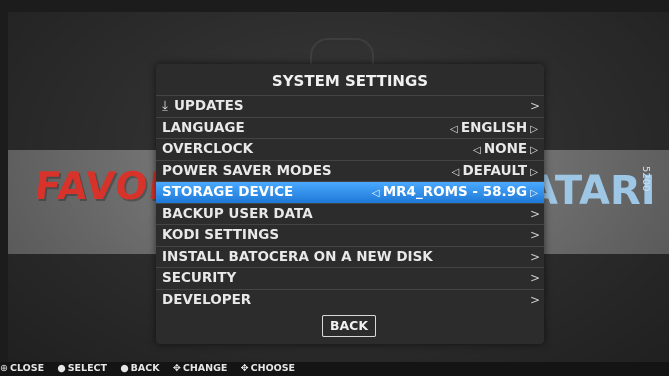 This screenshot has width=669, height=376. What do you see at coordinates (27, 368) in the screenshot?
I see `help-close-label: CLOSE` at bounding box center [27, 368].